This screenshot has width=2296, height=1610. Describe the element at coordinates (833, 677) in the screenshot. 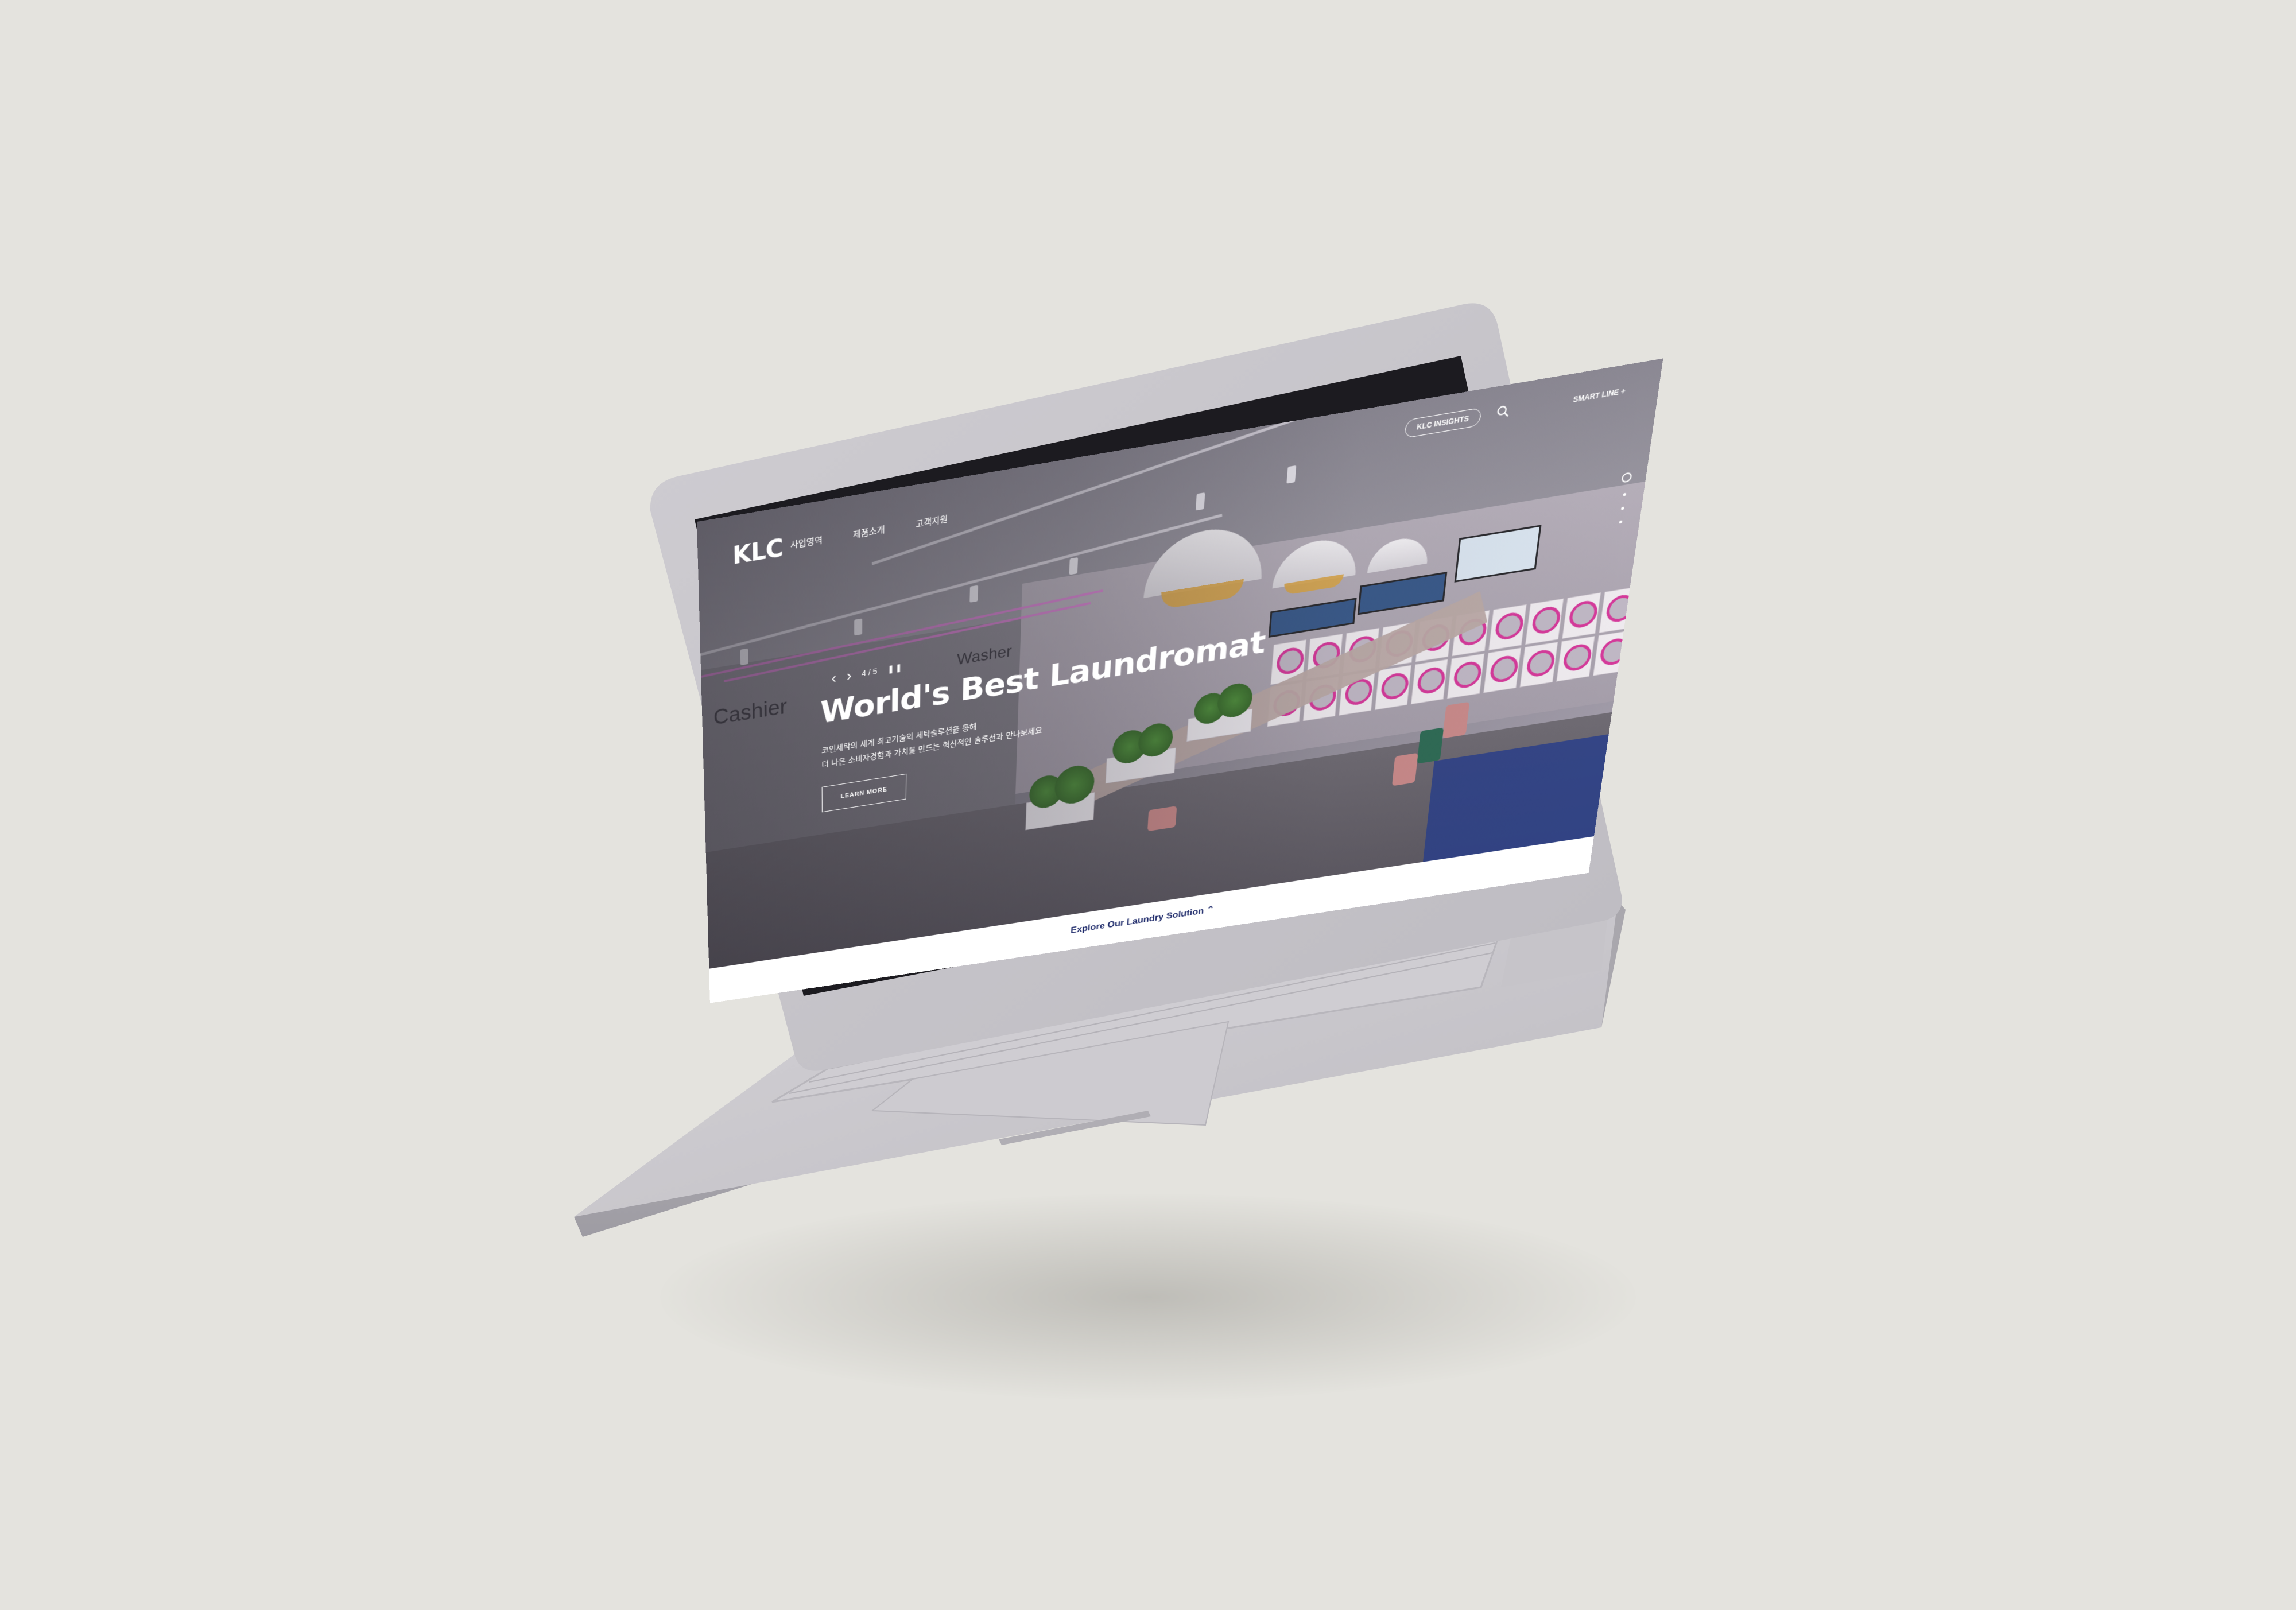

I see `chevron-left-icon: ‹` at that location.